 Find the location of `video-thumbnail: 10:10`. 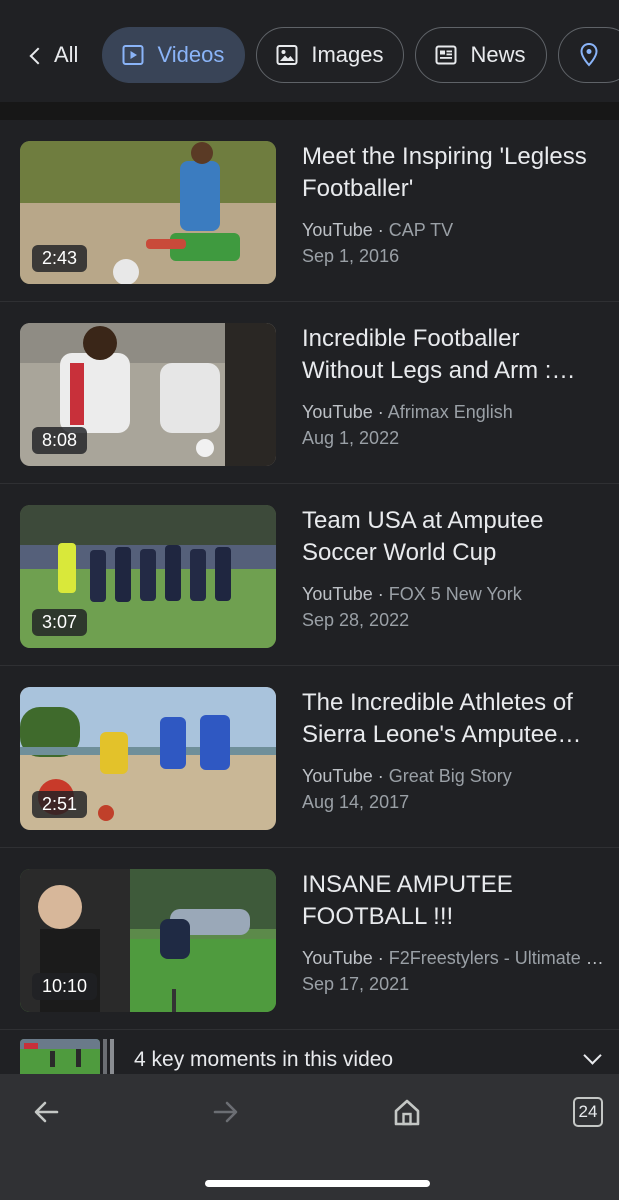

video-thumbnail: 10:10 is located at coordinates (148, 940).